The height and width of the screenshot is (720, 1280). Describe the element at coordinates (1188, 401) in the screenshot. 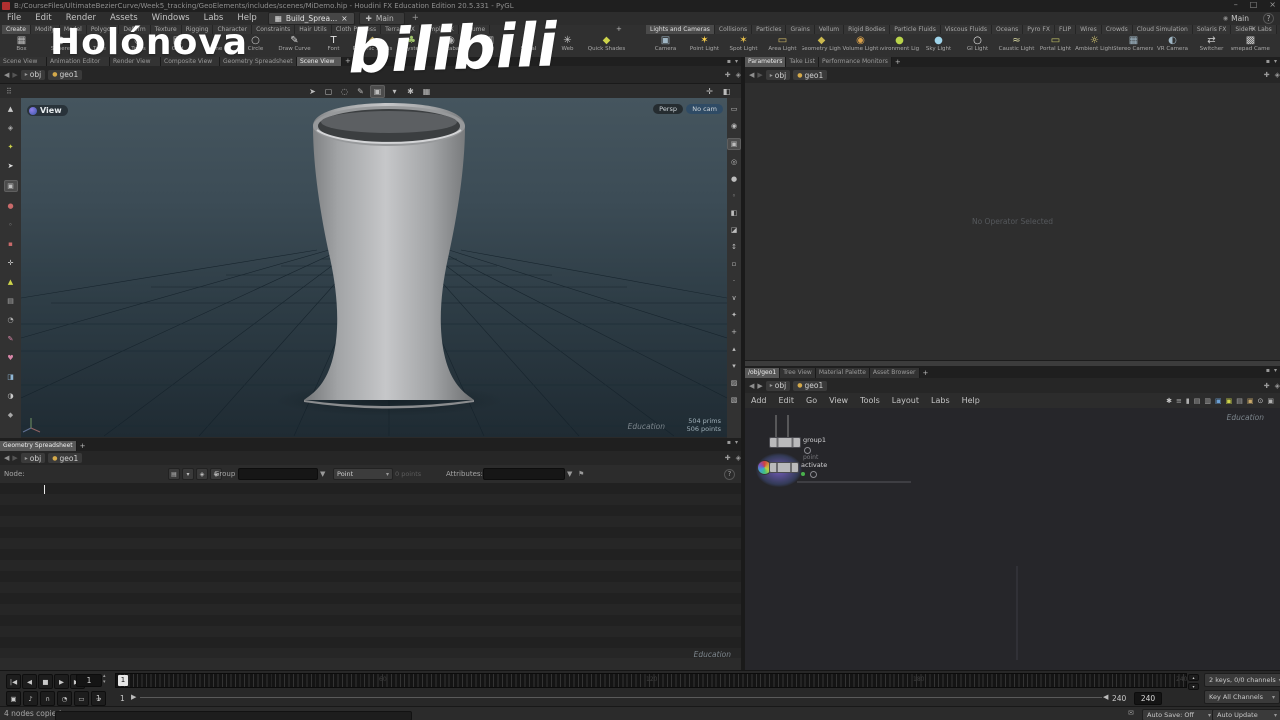

I see `network-toolbar-icon: ▮` at that location.